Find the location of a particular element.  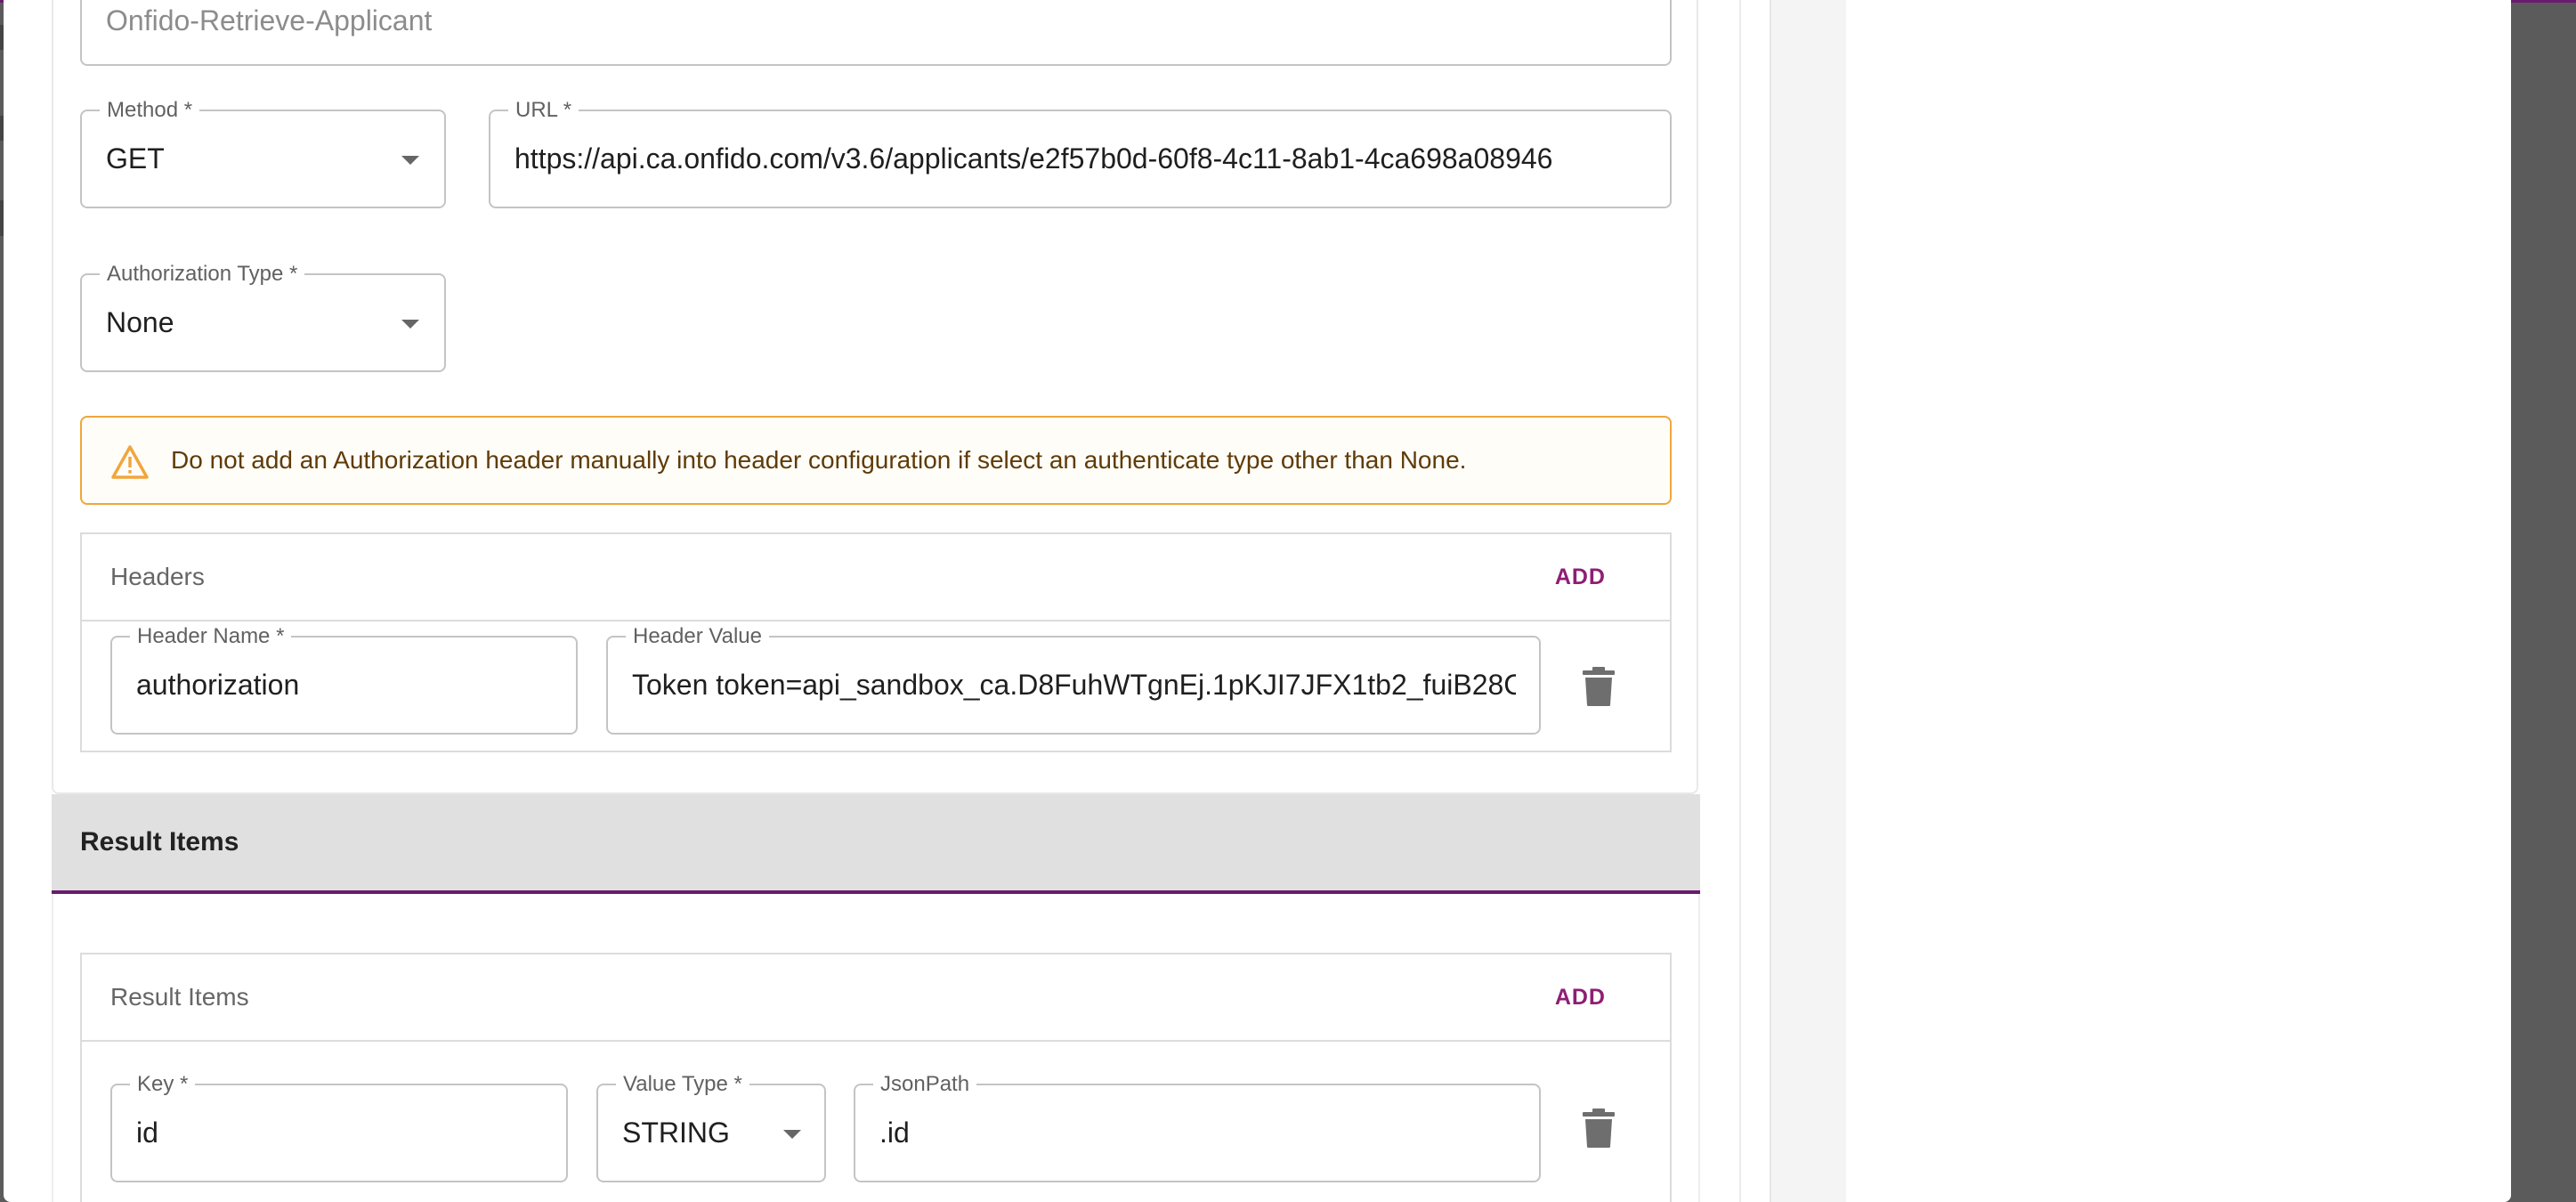

delete-result-item-trash-icon is located at coordinates (1598, 1128).